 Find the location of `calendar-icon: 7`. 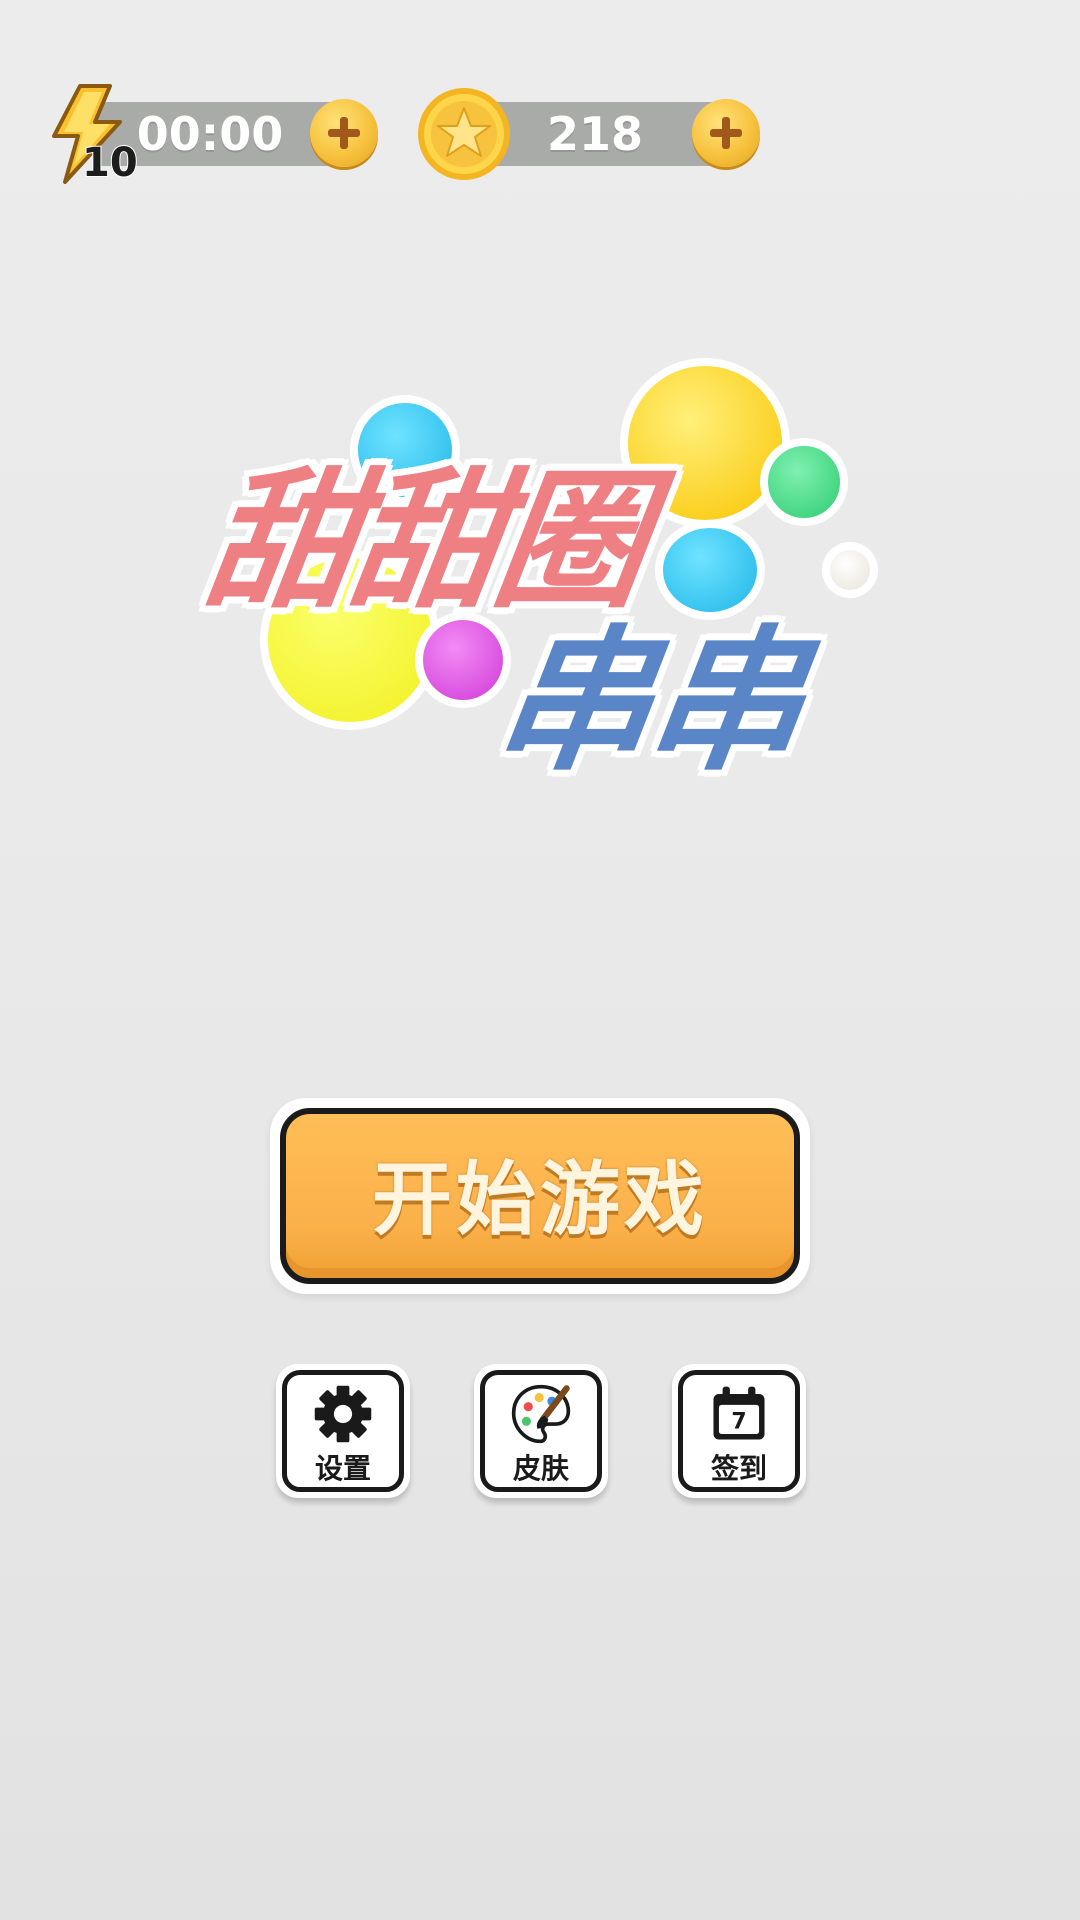

calendar-icon: 7 is located at coordinates (739, 1413).